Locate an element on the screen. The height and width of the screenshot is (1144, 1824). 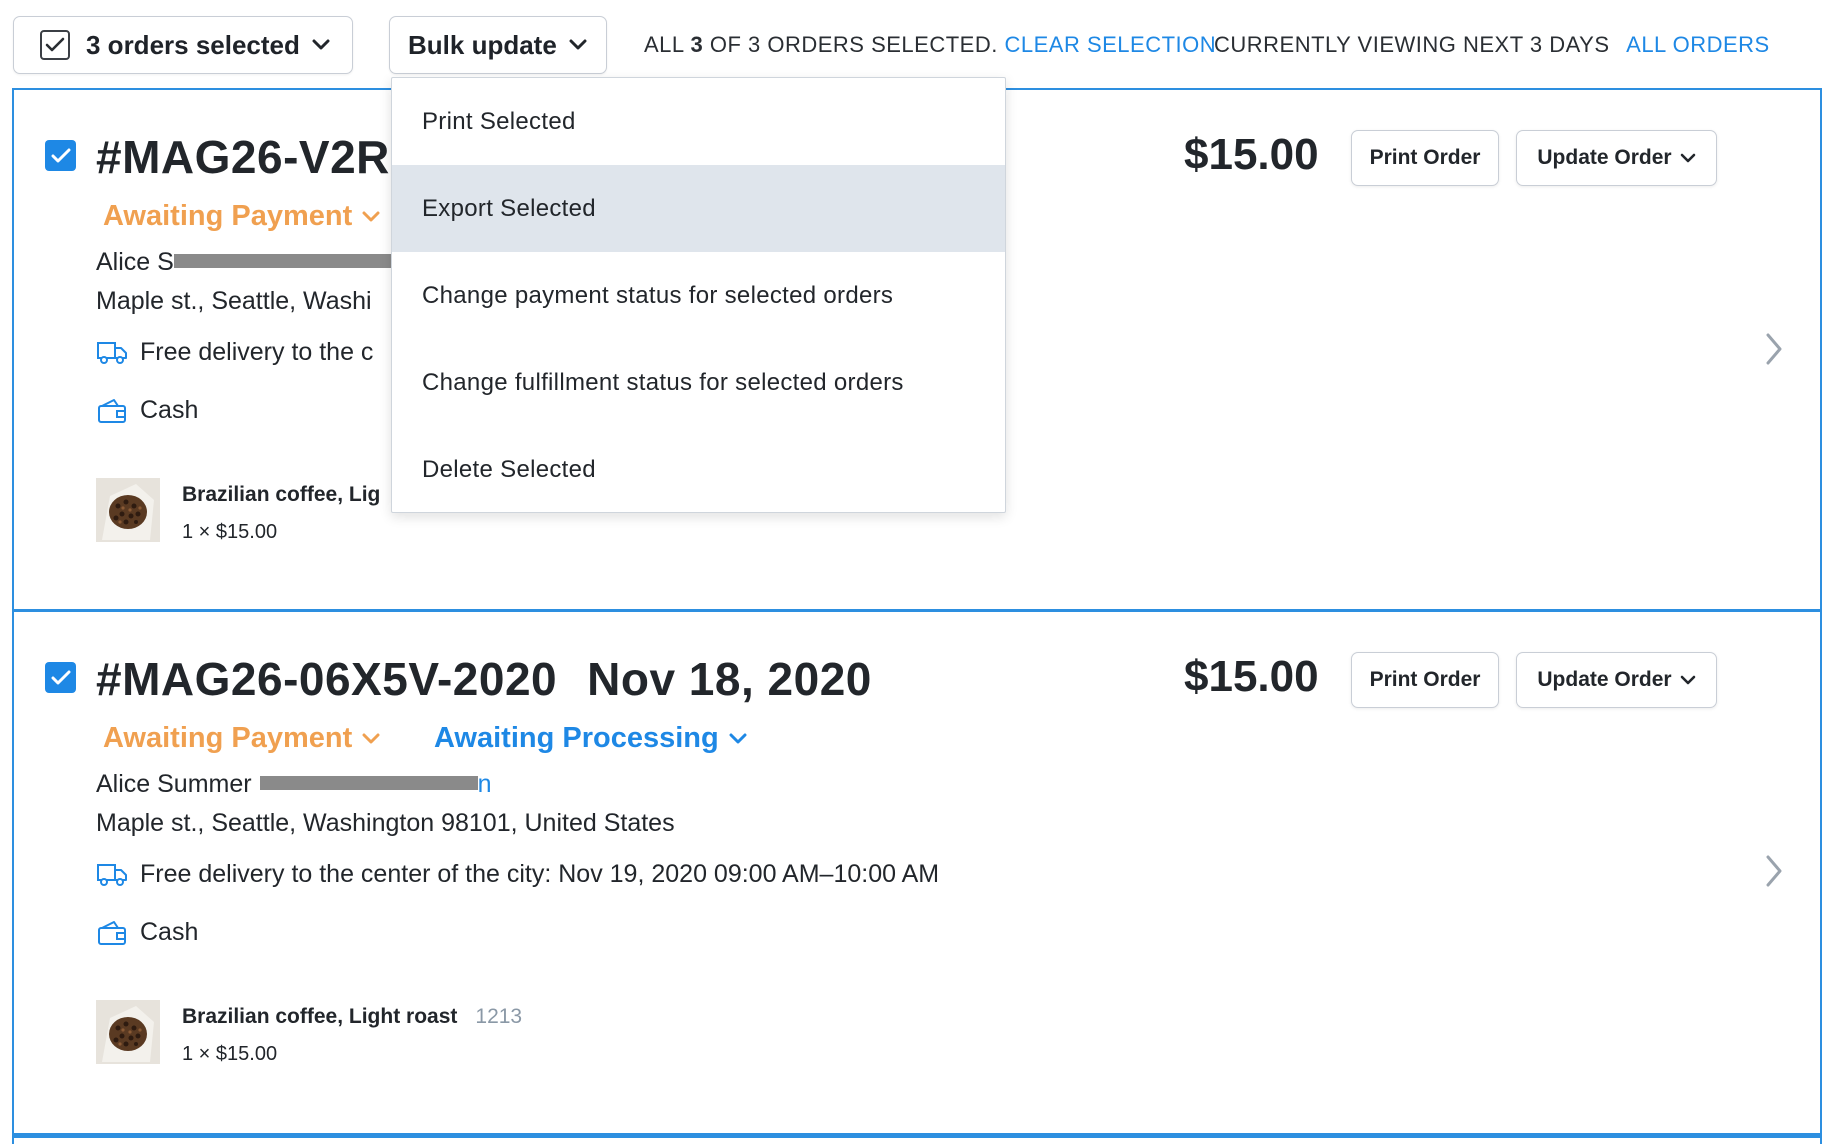
customer-name: Alice S is located at coordinates (135, 262).